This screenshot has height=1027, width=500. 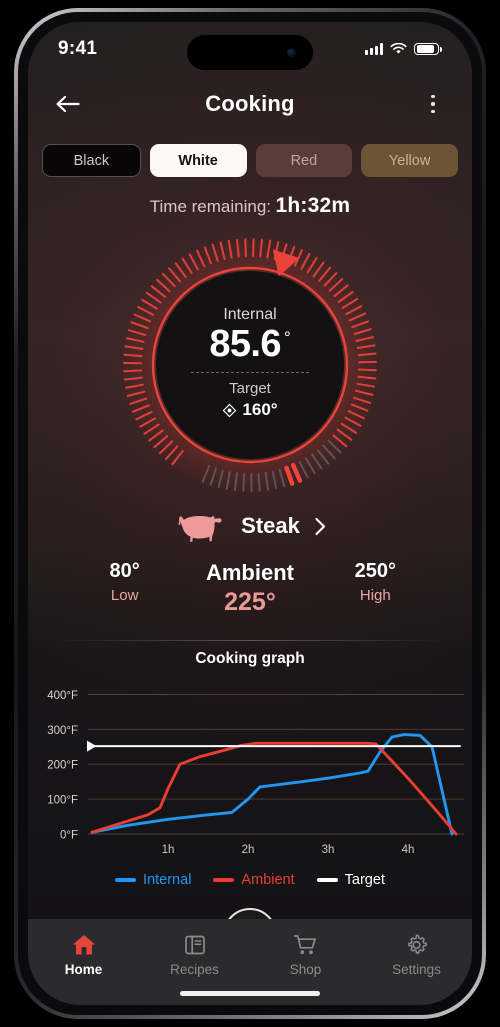 I want to click on svg-text: 3h, so click(x=328, y=850).